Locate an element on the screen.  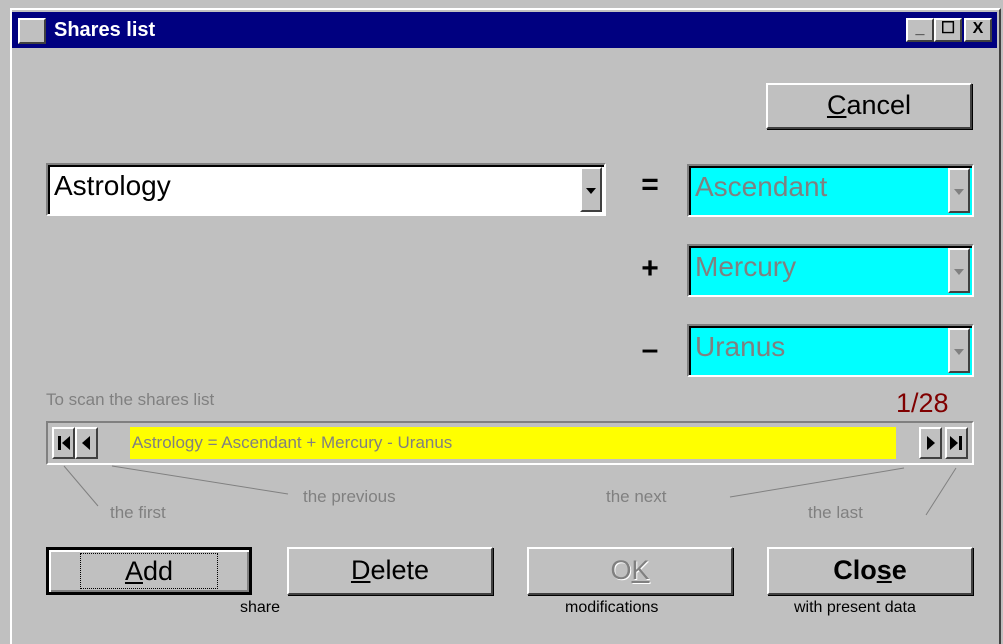
hint-last: the last is located at coordinates (835, 512).